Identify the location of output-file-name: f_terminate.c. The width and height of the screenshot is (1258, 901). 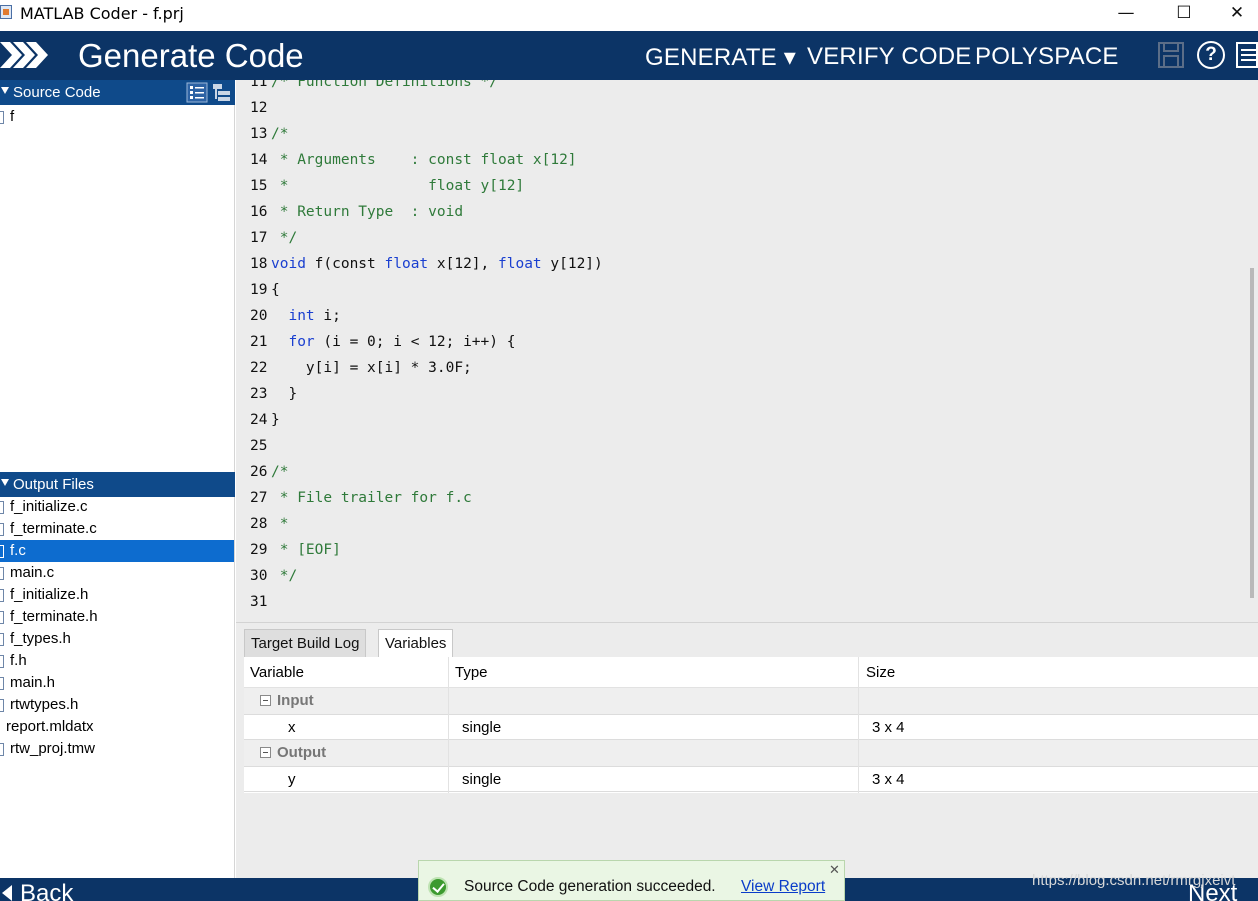
(53, 528).